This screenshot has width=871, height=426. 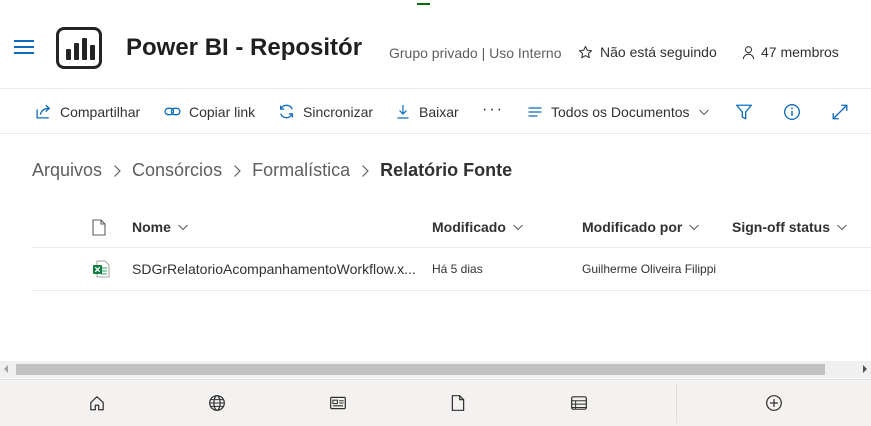 I want to click on horizontal-scrollbar, so click(x=435, y=369).